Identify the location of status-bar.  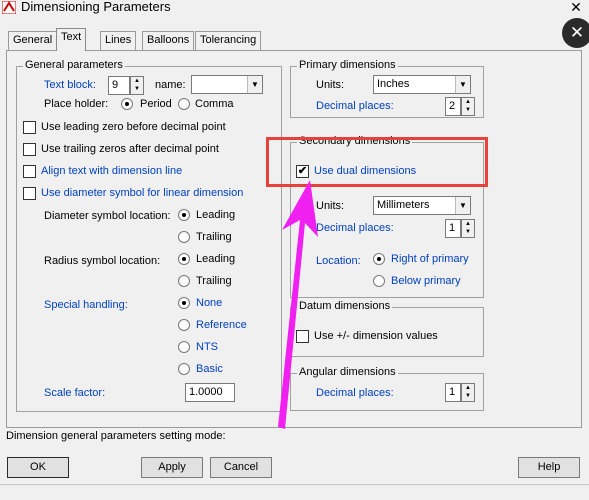
(294, 492).